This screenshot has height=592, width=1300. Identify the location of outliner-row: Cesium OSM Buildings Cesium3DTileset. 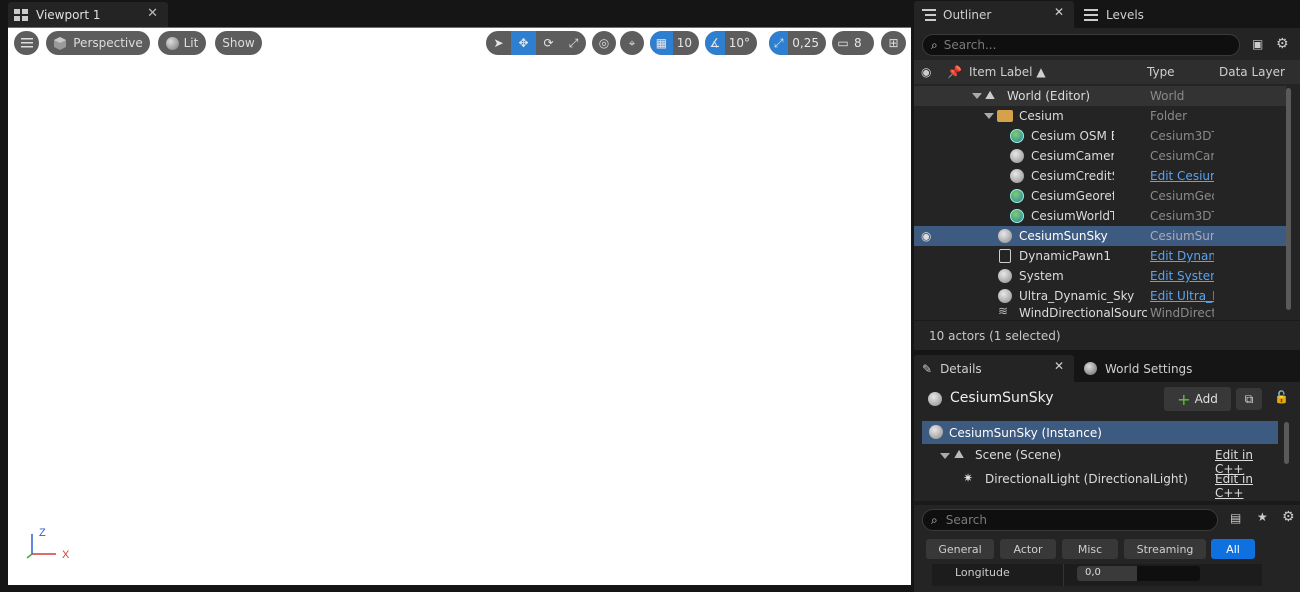
(1100, 136).